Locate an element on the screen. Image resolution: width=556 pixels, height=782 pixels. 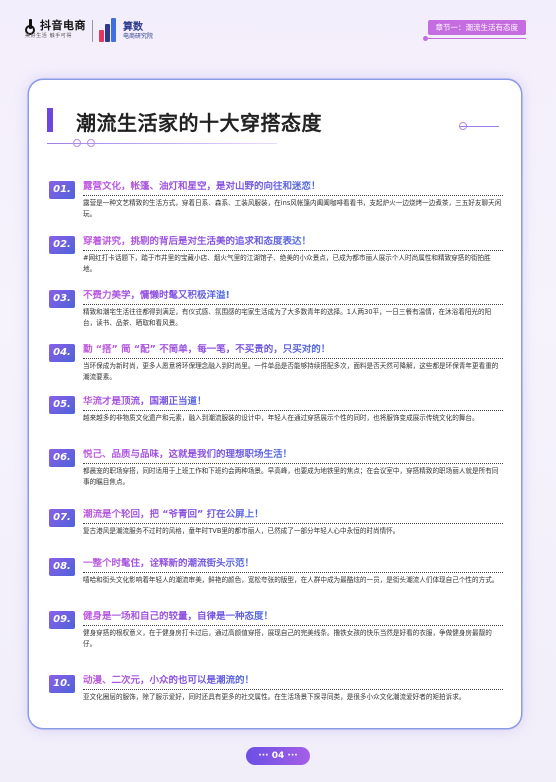
item-heading: 动漫、二次元，小众的也可以是潮流的！ is located at coordinates (169, 680).